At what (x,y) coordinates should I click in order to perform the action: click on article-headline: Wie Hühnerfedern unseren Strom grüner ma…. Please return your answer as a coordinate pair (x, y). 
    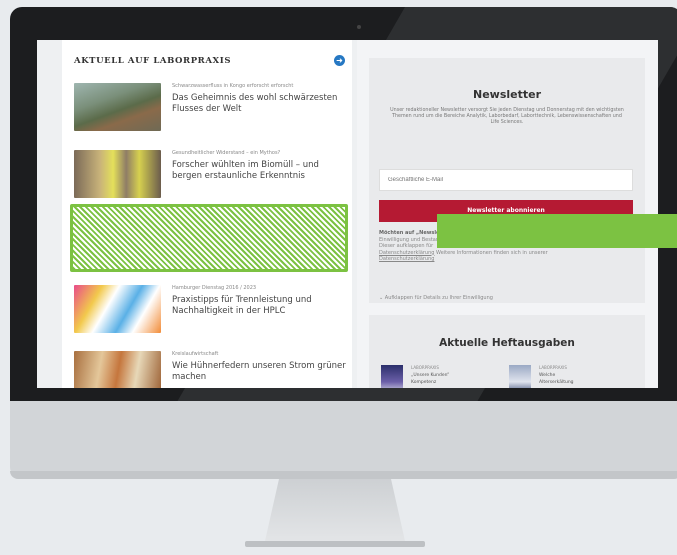
    Looking at the image, I should click on (261, 372).